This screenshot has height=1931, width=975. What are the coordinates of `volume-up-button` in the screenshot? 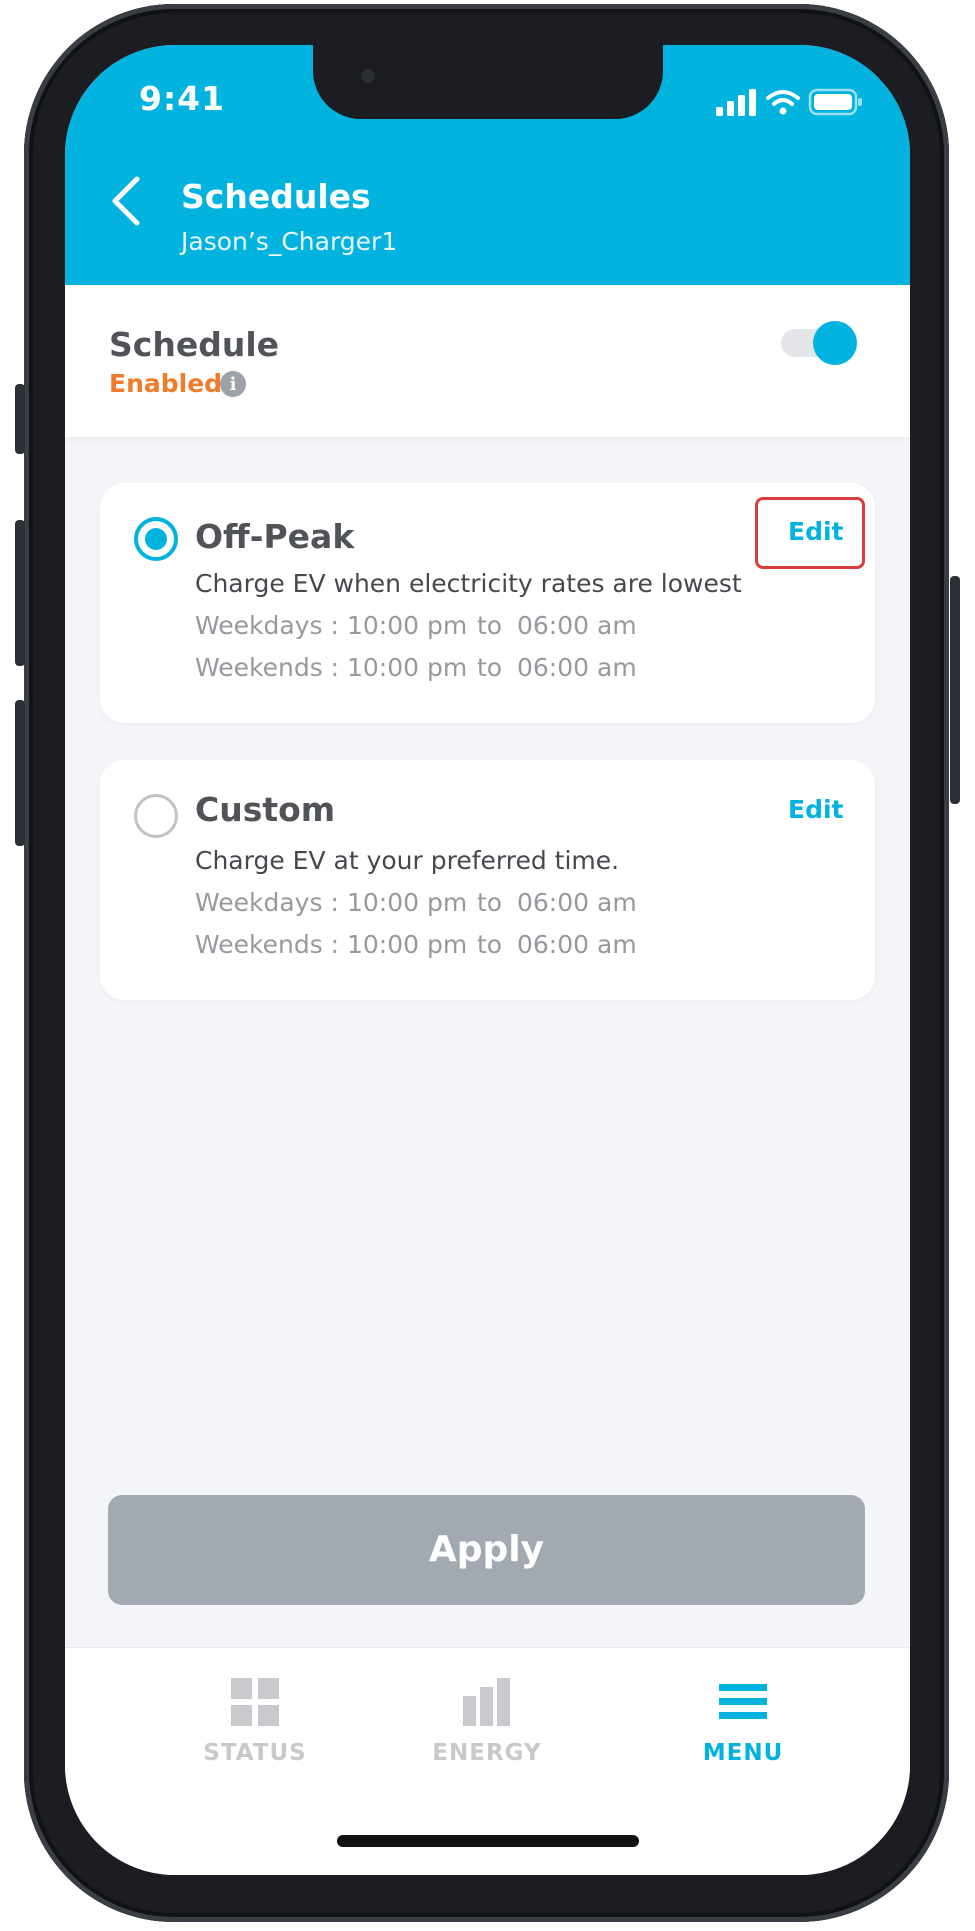 It's located at (20, 593).